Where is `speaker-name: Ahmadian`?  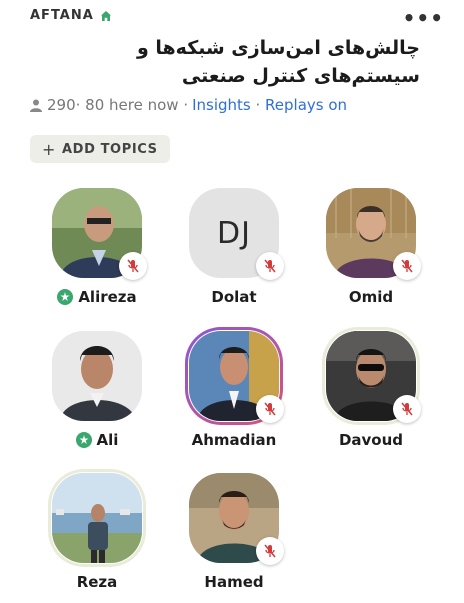 speaker-name: Ahmadian is located at coordinates (234, 440).